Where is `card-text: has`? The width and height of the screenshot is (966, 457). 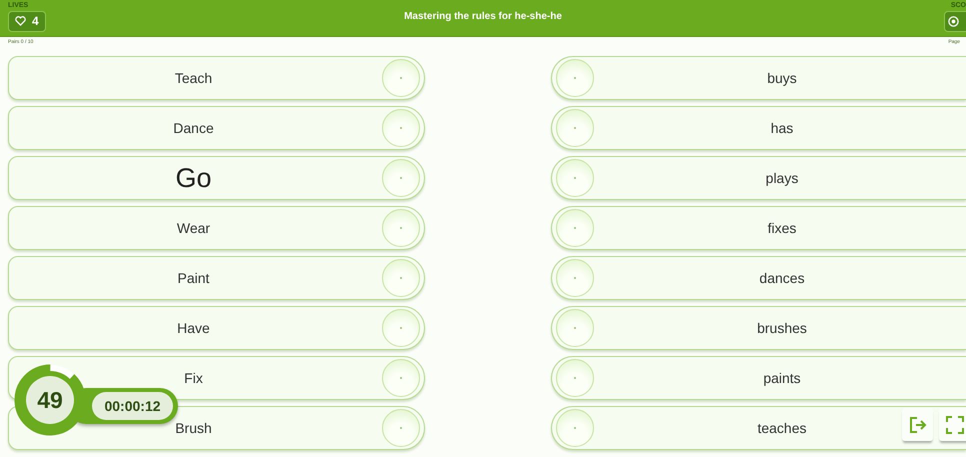
card-text: has is located at coordinates (782, 128).